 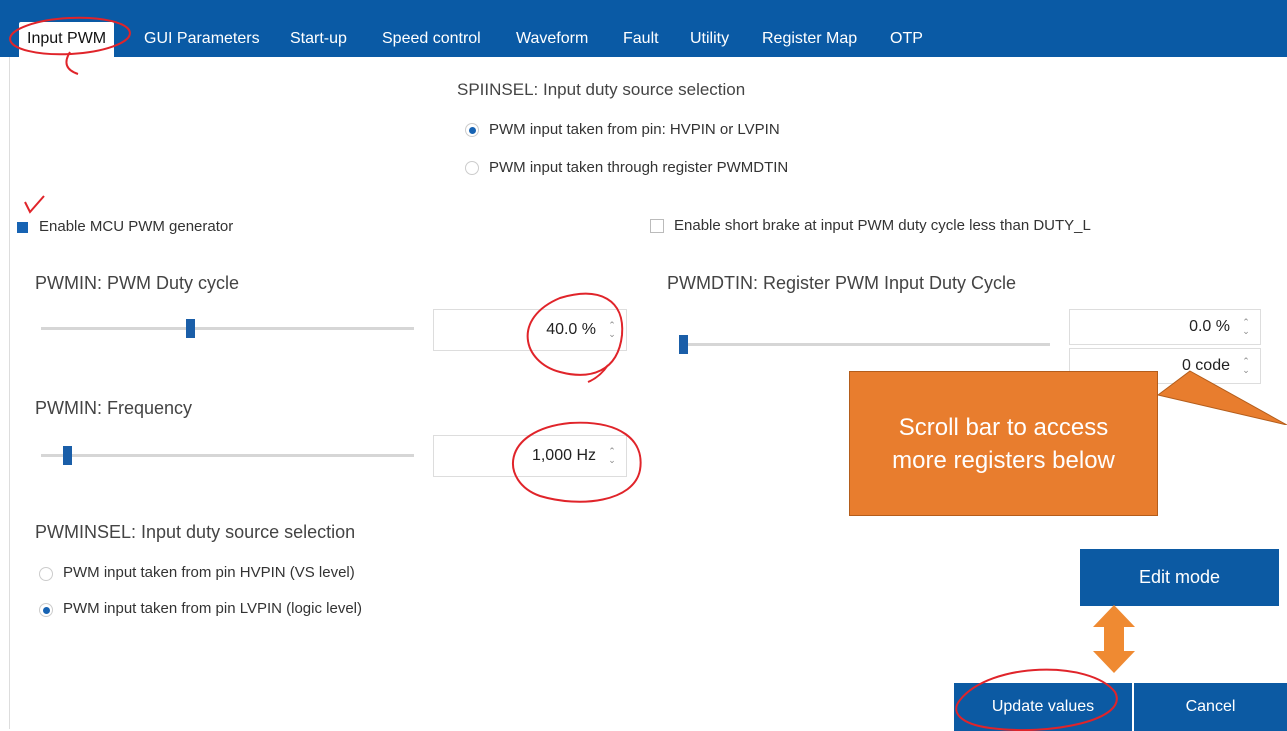 I want to click on pwmin-duty-value: 40.0 %, so click(x=571, y=329).